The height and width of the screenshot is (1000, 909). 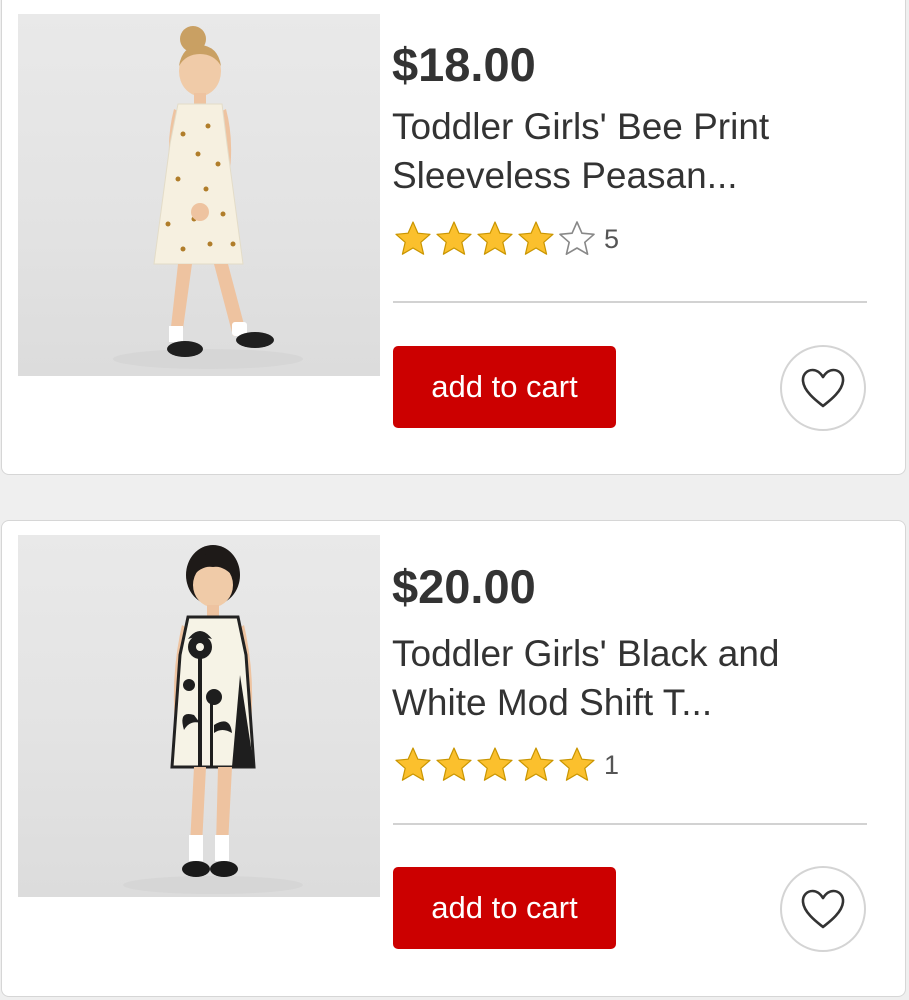 I want to click on star-rating: 5, so click(x=506, y=239).